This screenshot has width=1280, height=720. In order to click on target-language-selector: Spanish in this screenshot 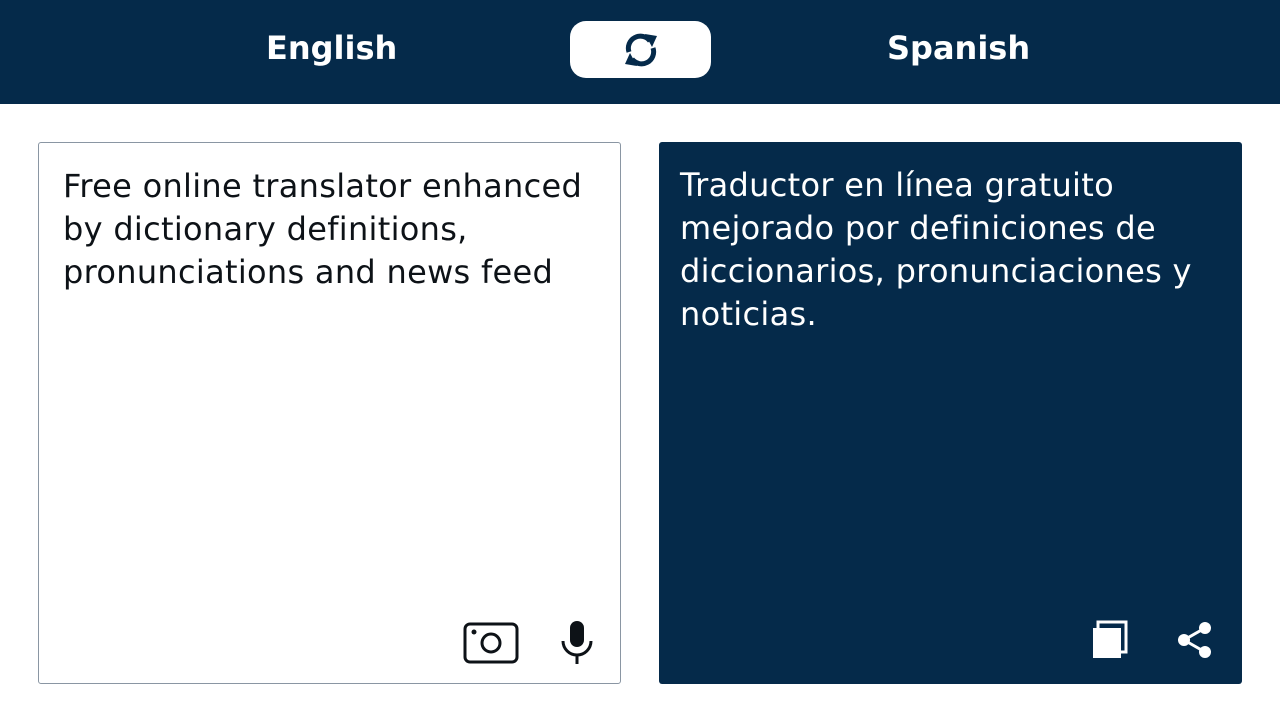, I will do `click(958, 48)`.